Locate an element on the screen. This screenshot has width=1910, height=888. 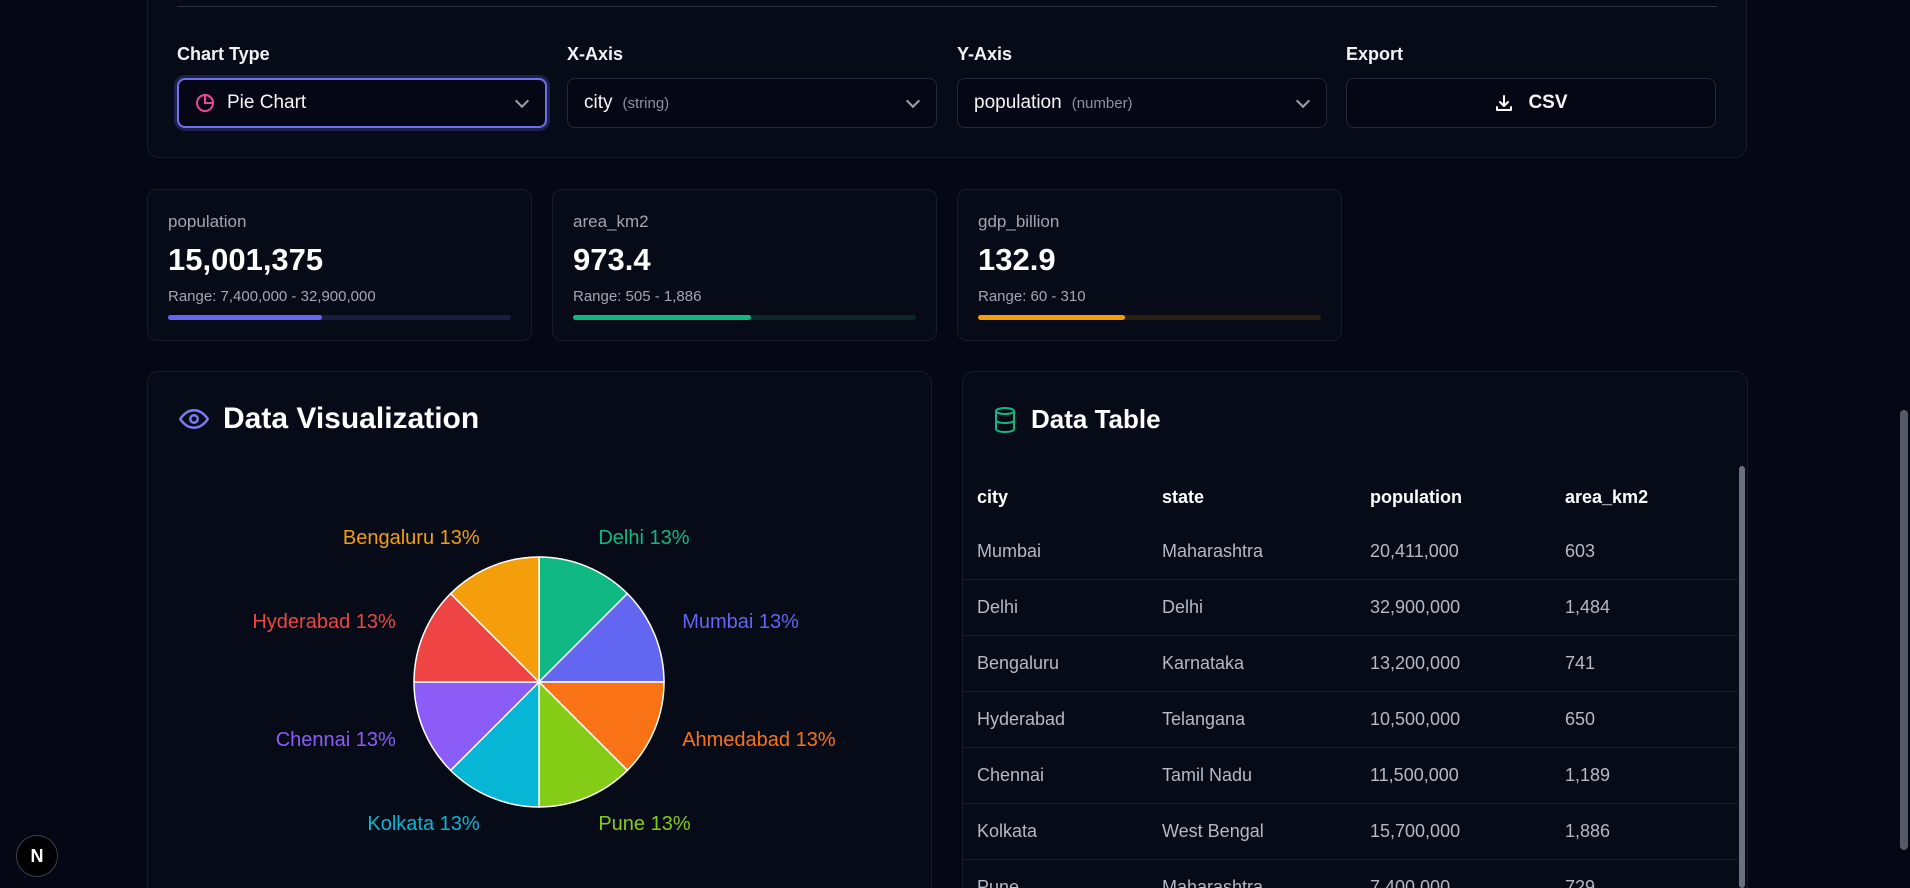
table-row: Delhi Delhi 32,900,000 1,484 is located at coordinates (1350, 608).